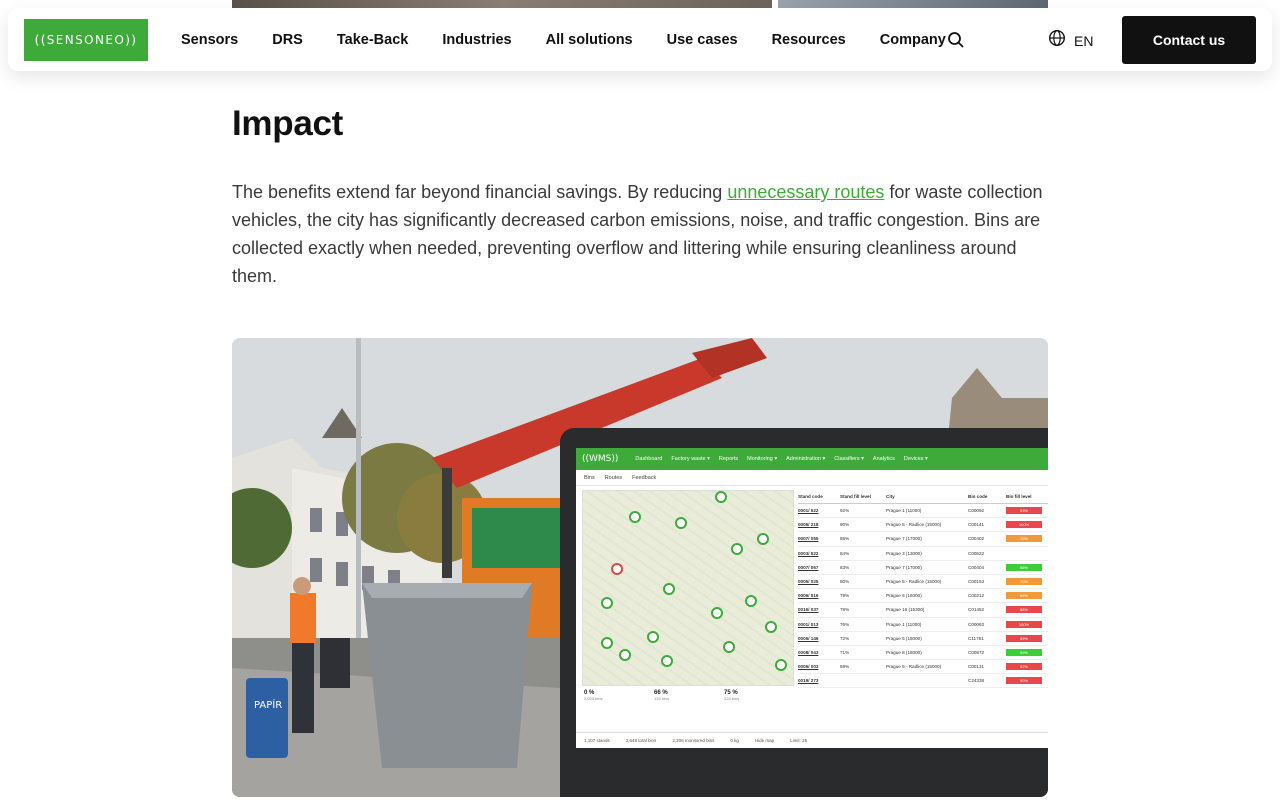 Image resolution: width=1280 pixels, height=800 pixels. I want to click on wms-menu-monitoring: Monitoring ▾, so click(762, 459).